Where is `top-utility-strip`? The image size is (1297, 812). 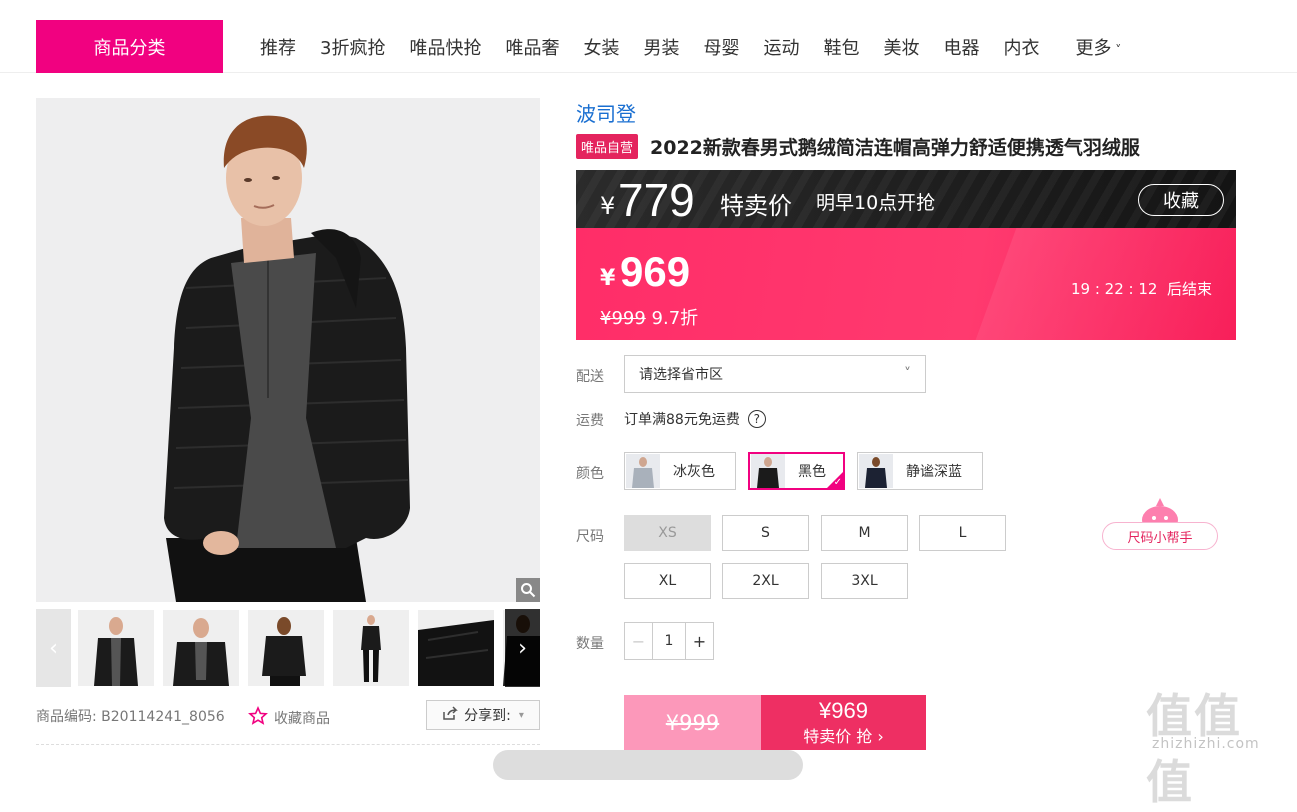 top-utility-strip is located at coordinates (648, 4).